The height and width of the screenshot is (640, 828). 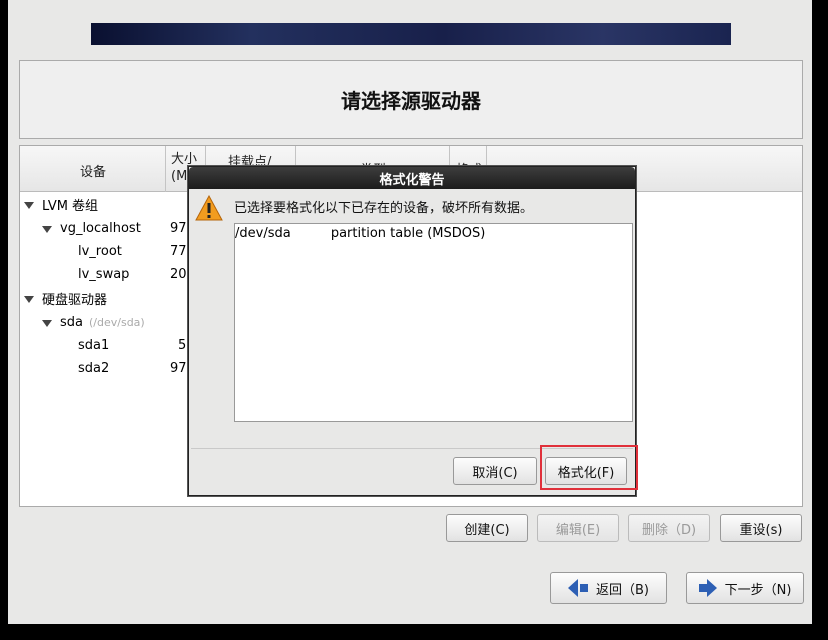 What do you see at coordinates (91, 228) in the screenshot?
I see `tree-row-vg-localhost: vg_localhost` at bounding box center [91, 228].